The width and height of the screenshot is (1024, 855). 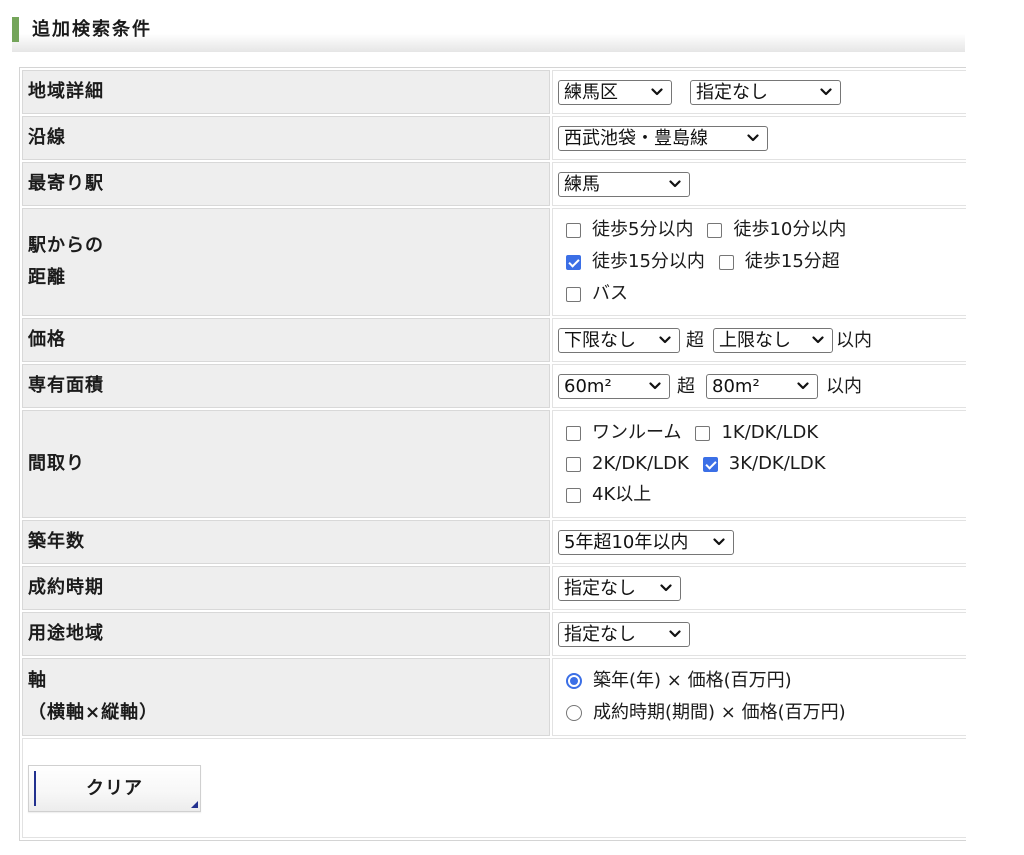 What do you see at coordinates (759, 634) in the screenshot?
I see `value-zoning: 指定なし` at bounding box center [759, 634].